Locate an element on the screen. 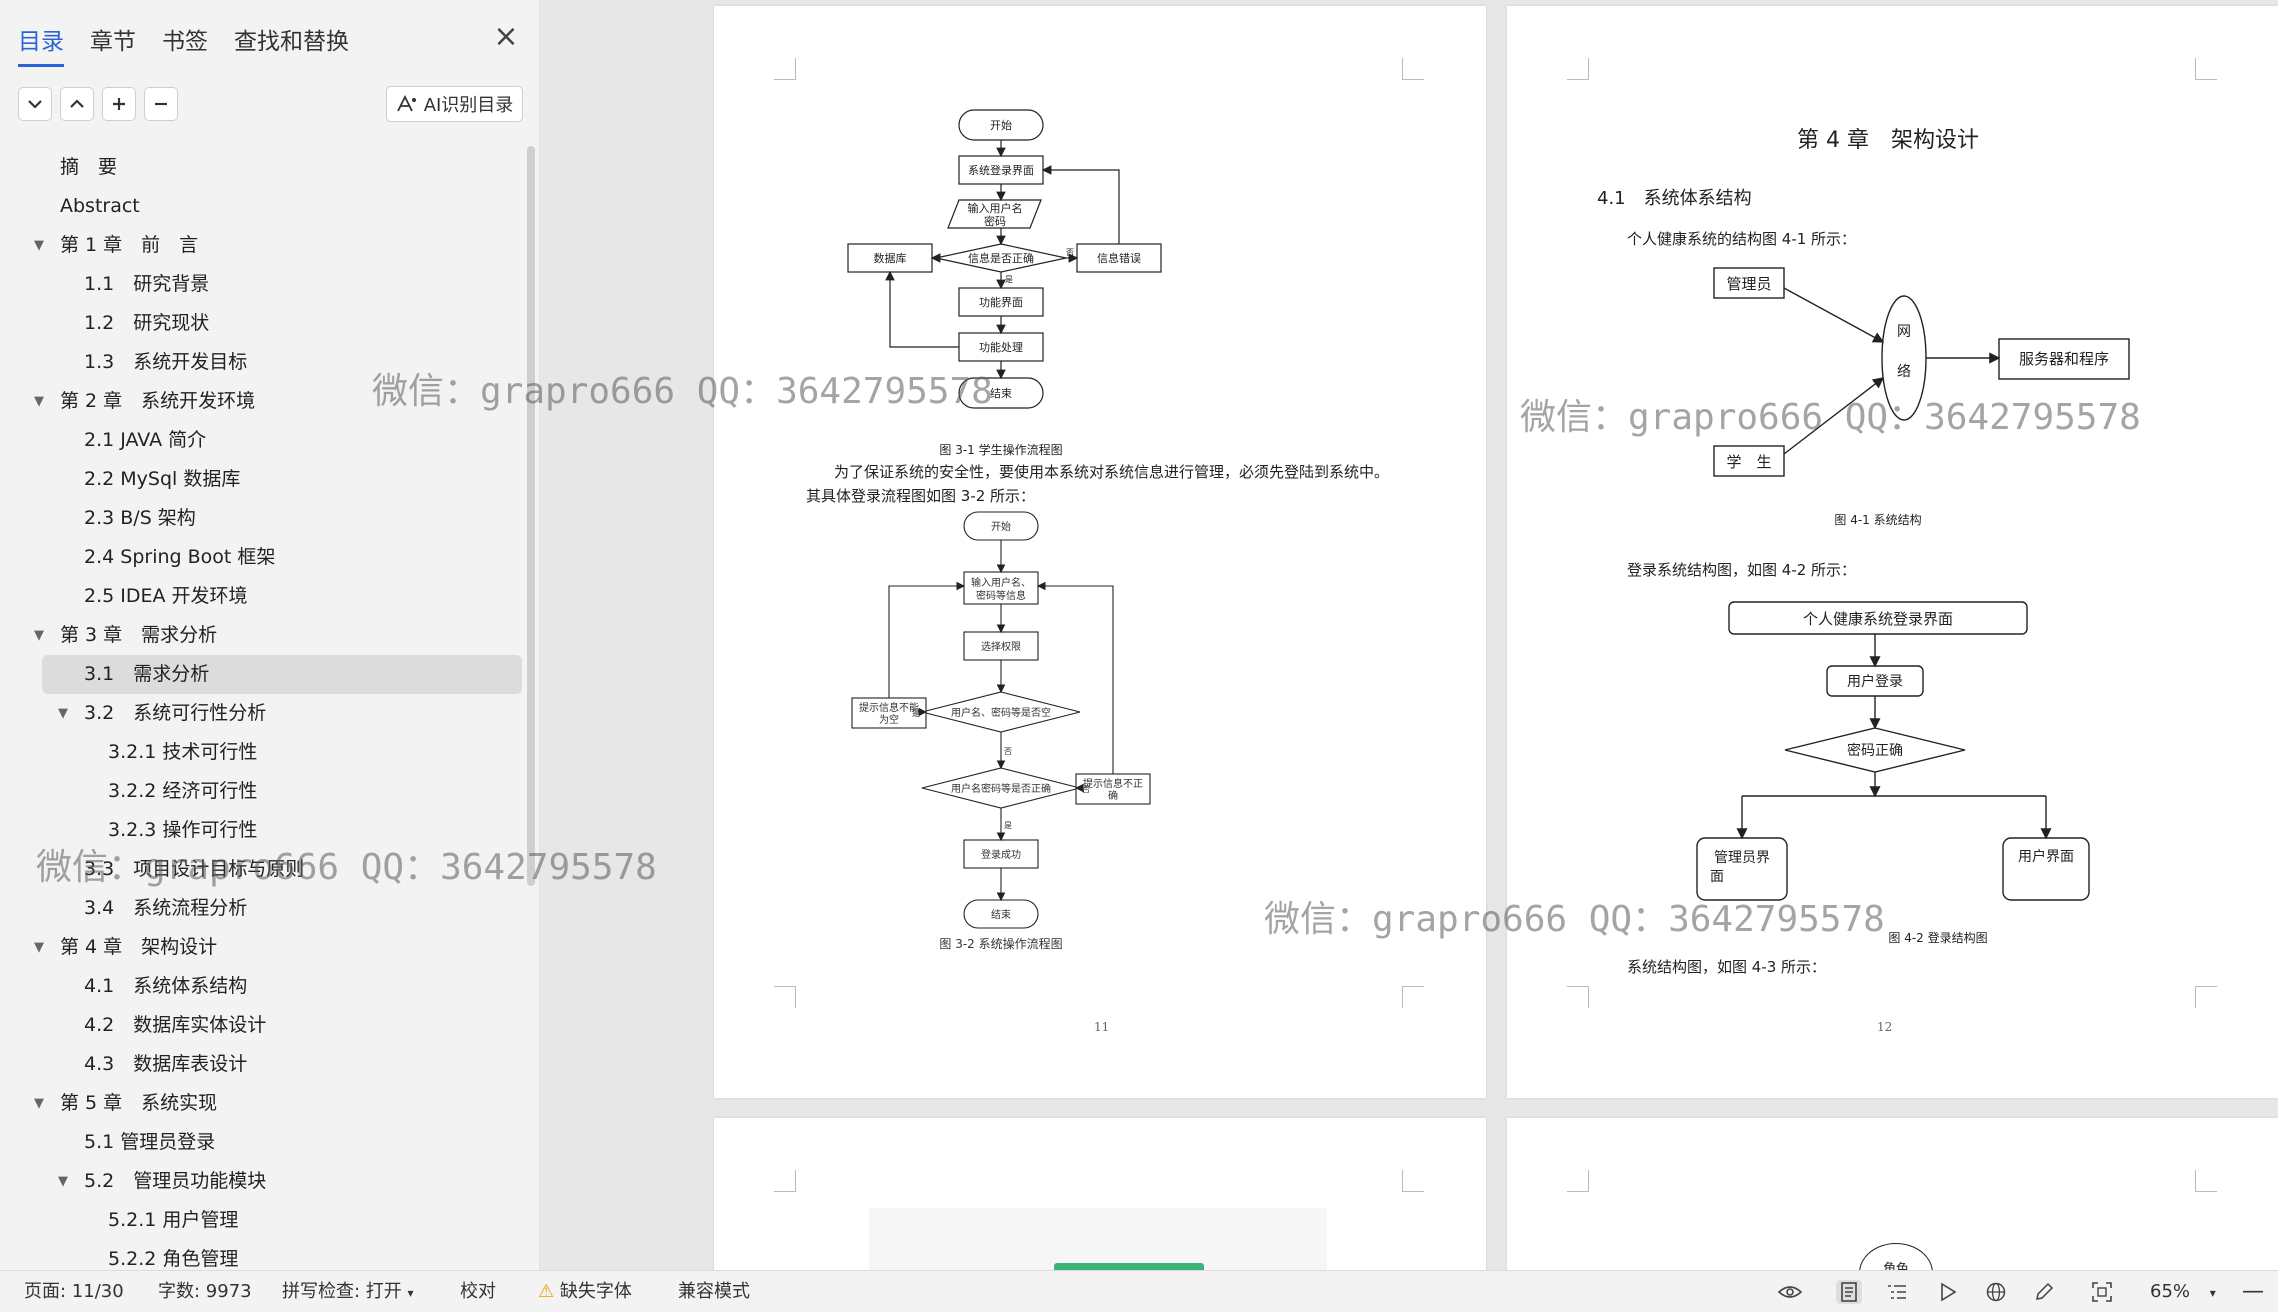  arch-text: 学 生 is located at coordinates (1748, 462).